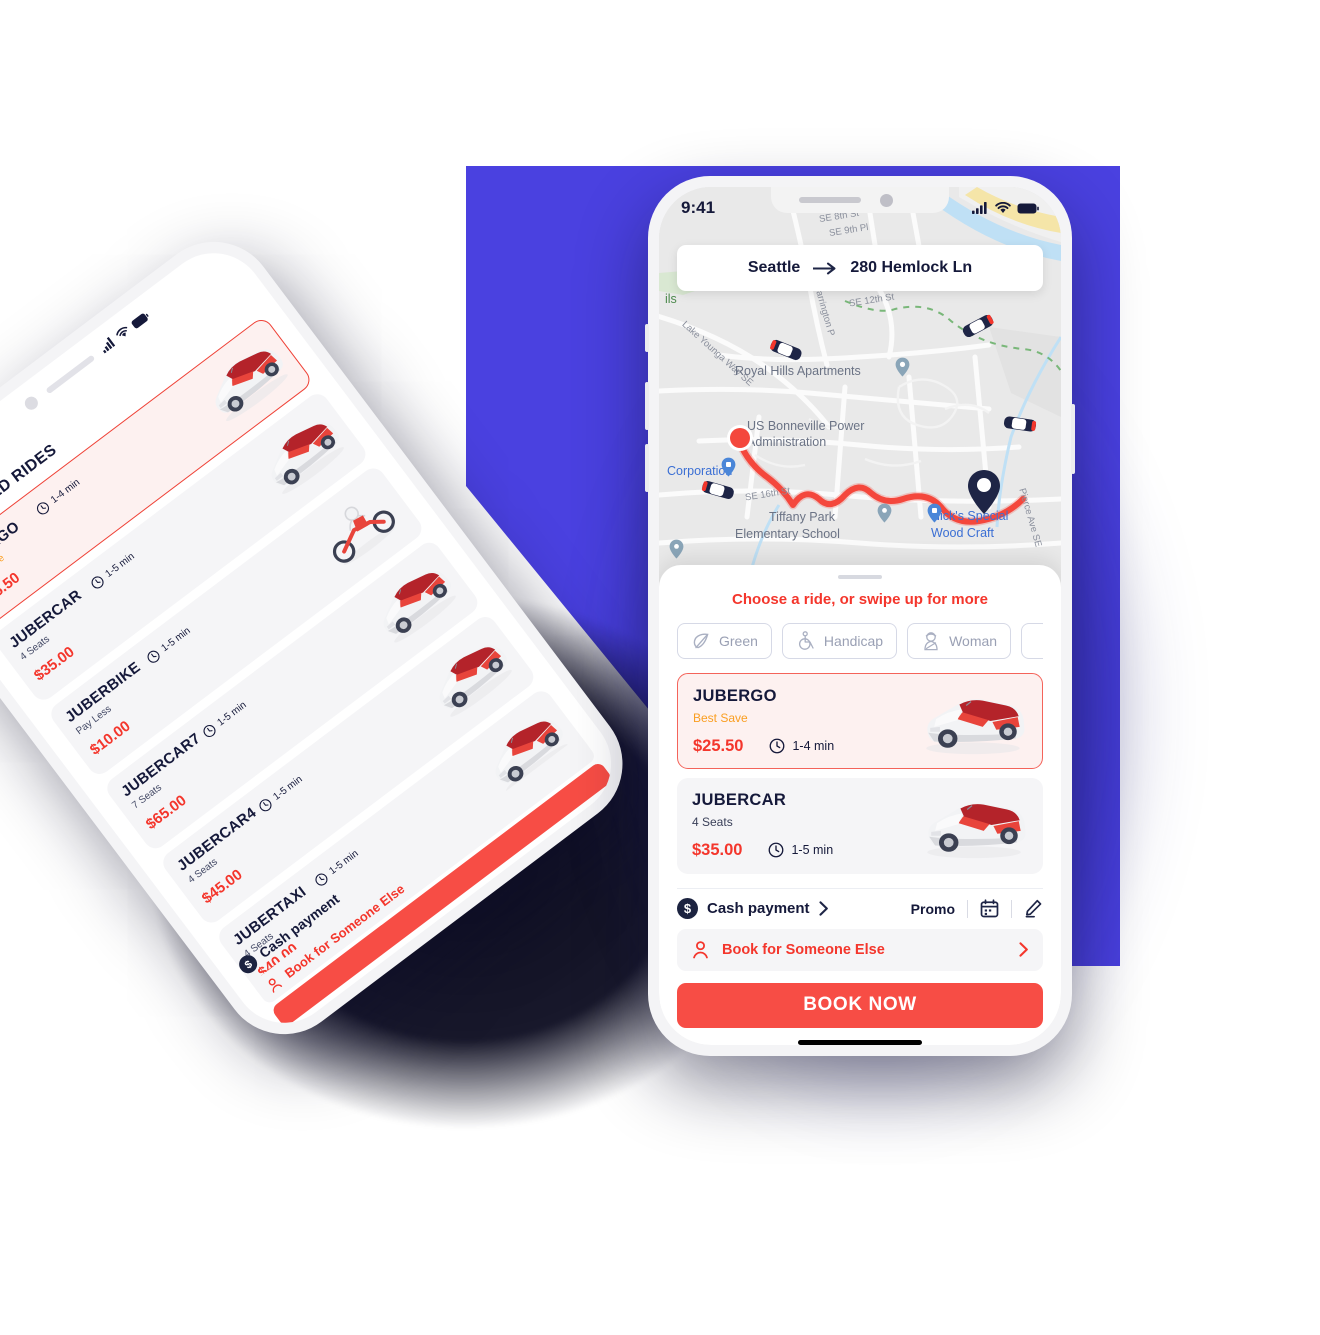  What do you see at coordinates (1033, 908) in the screenshot?
I see `pencil-edit-icon` at bounding box center [1033, 908].